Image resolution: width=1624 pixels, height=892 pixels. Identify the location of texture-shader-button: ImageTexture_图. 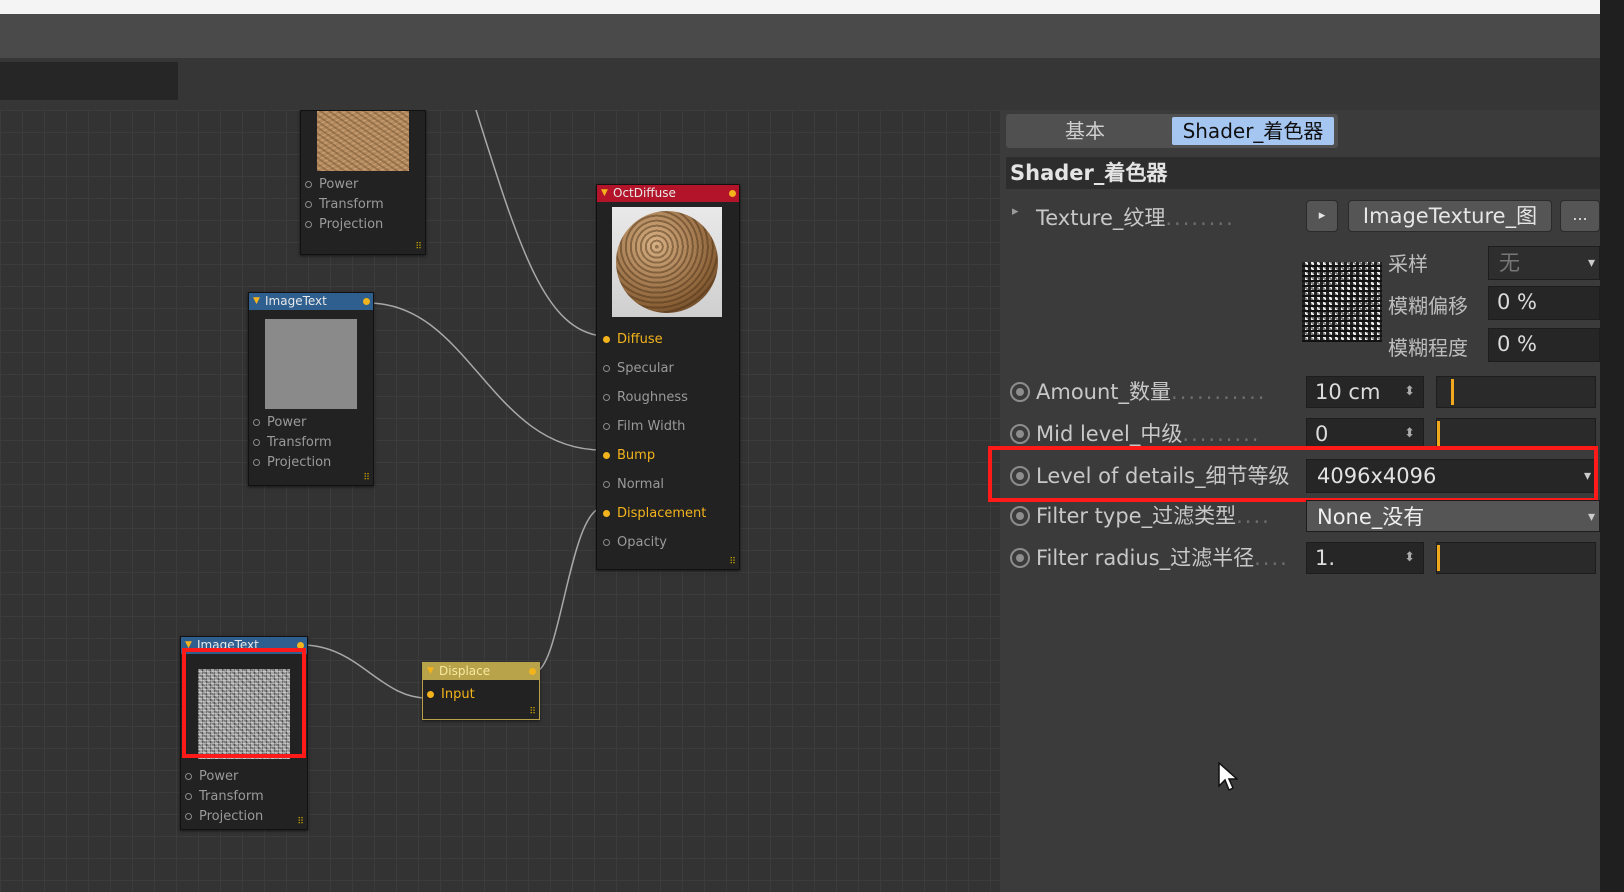
(1450, 216).